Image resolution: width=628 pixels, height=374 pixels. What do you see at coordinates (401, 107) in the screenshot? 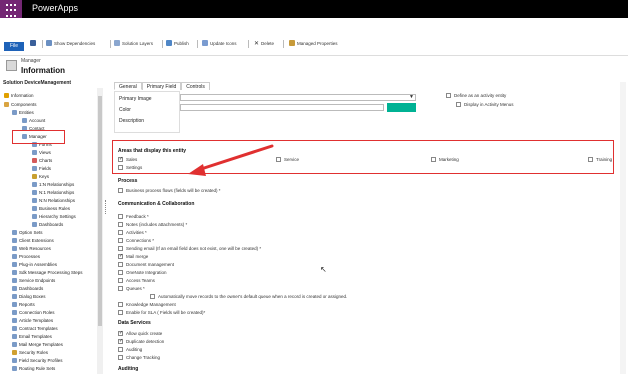
I see `color-swatch-button` at bounding box center [401, 107].